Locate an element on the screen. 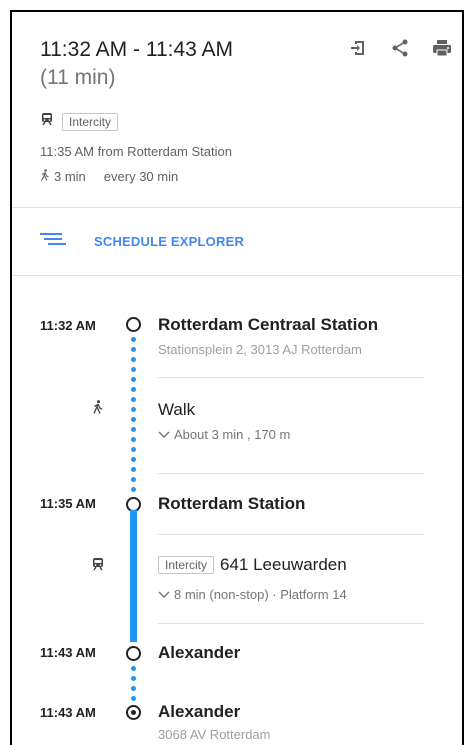 This screenshot has height=745, width=472. departure-info: 11:35 AM from Rotterdam Station is located at coordinates (136, 151).